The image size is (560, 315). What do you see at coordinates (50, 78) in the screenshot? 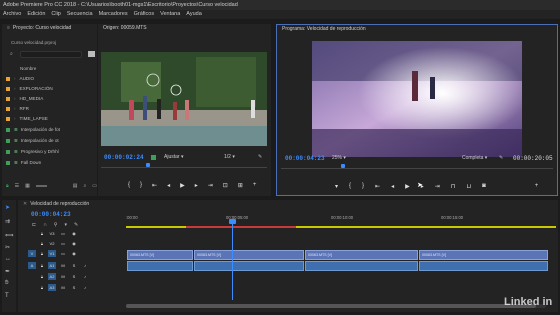
I see `bin-audio: › AUDIO` at bounding box center [50, 78].